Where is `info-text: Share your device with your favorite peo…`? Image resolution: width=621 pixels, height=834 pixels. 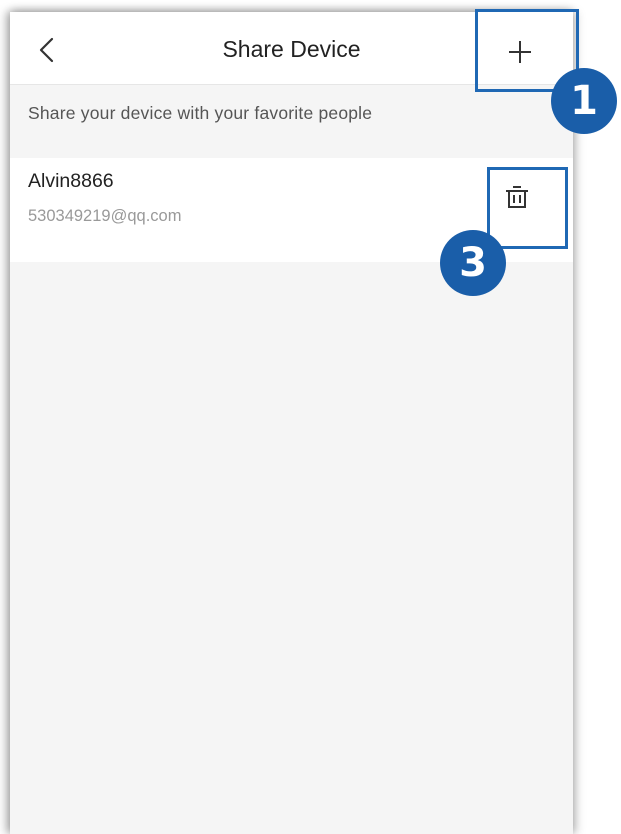
info-text: Share your device with your favorite peo… is located at coordinates (200, 113).